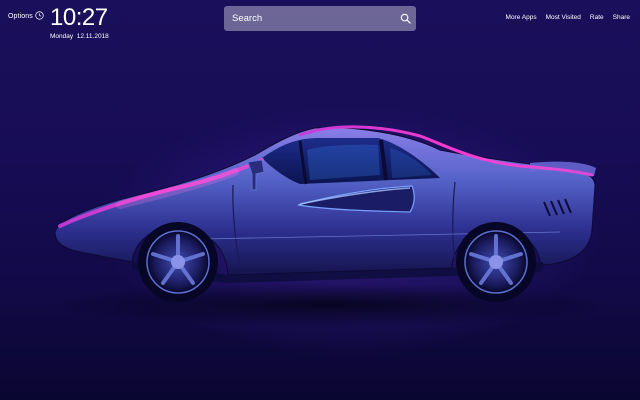  Describe the element at coordinates (20, 16) in the screenshot. I see `options-button: Options` at that location.